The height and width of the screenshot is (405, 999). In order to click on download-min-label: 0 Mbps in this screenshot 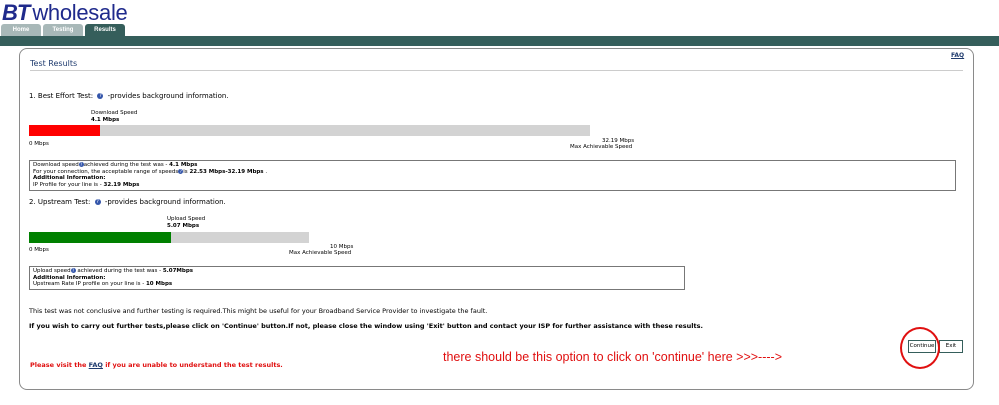, I will do `click(39, 144)`.